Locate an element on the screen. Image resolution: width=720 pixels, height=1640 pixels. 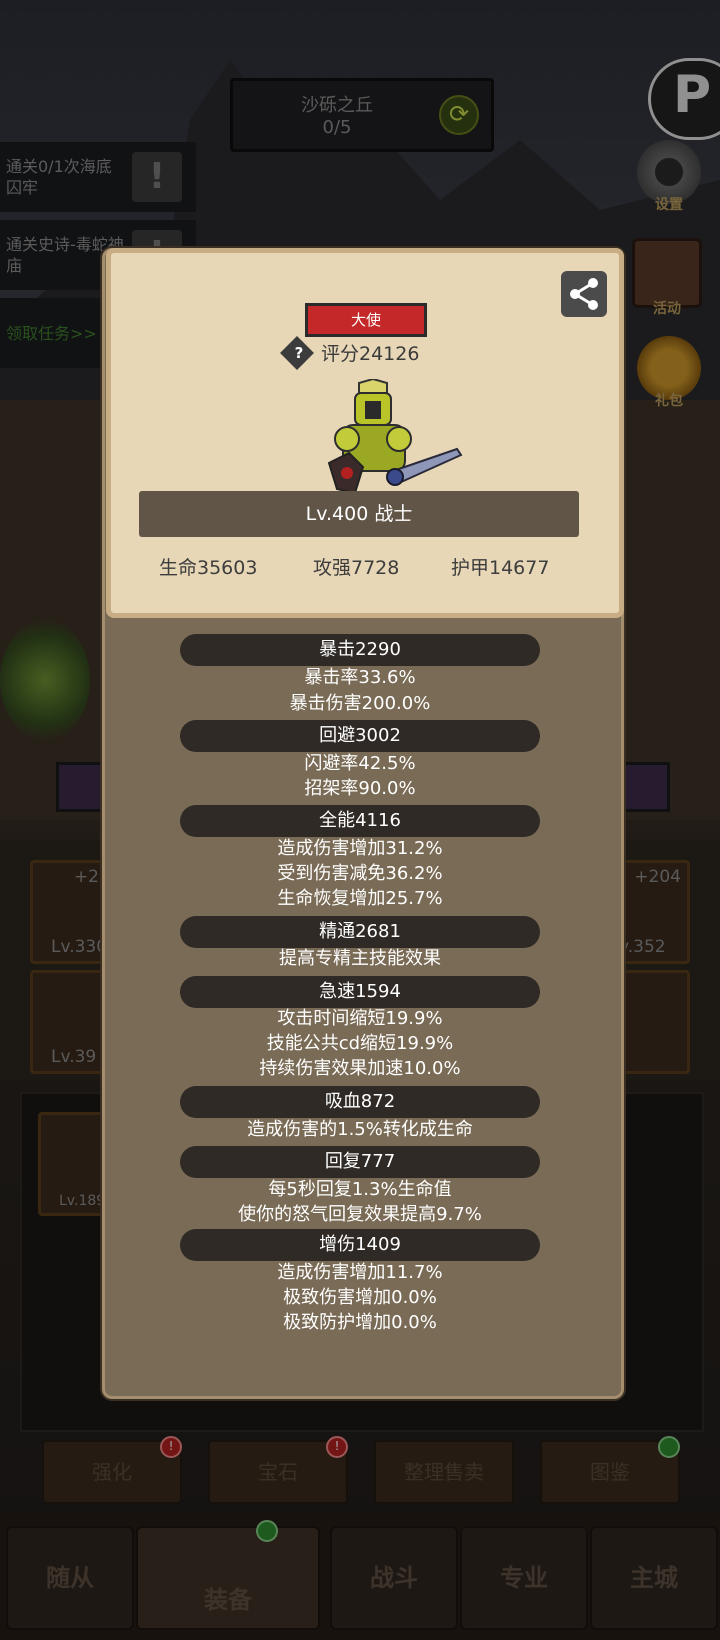
base-stats: 生命35603 攻强7728 护甲14677 is located at coordinates (365, 568).